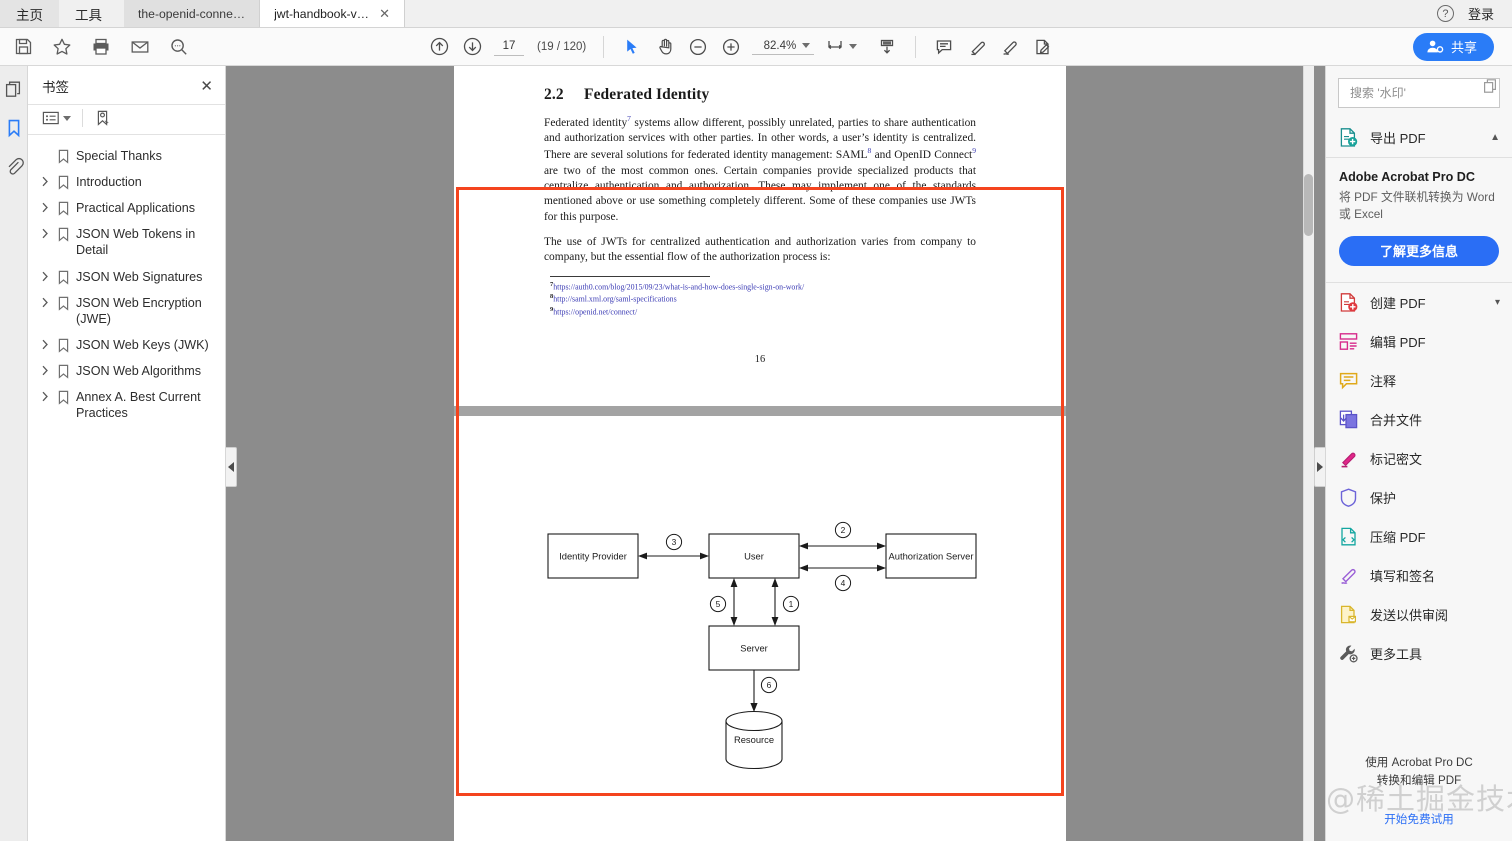  I want to click on tools-search-input, so click(1419, 93).